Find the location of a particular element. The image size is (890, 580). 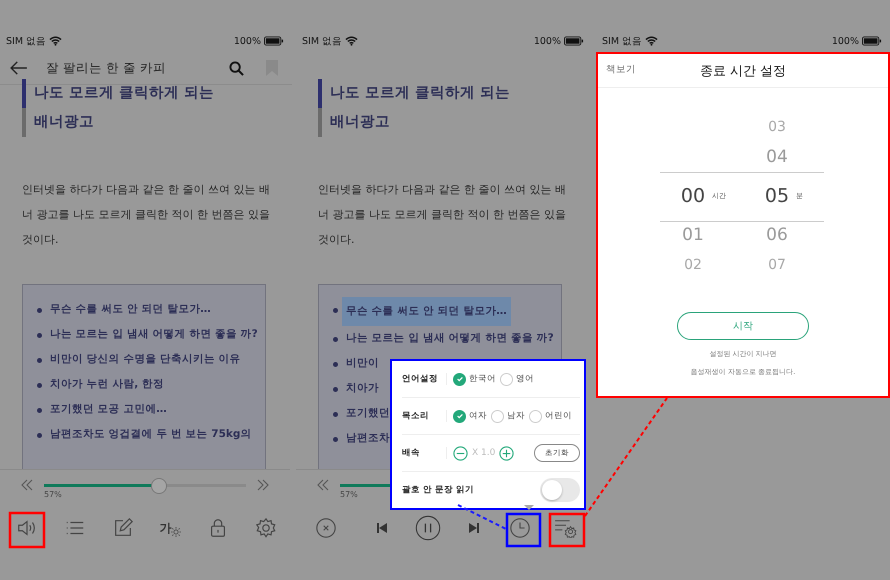

font-button: 가 is located at coordinates (170, 528).